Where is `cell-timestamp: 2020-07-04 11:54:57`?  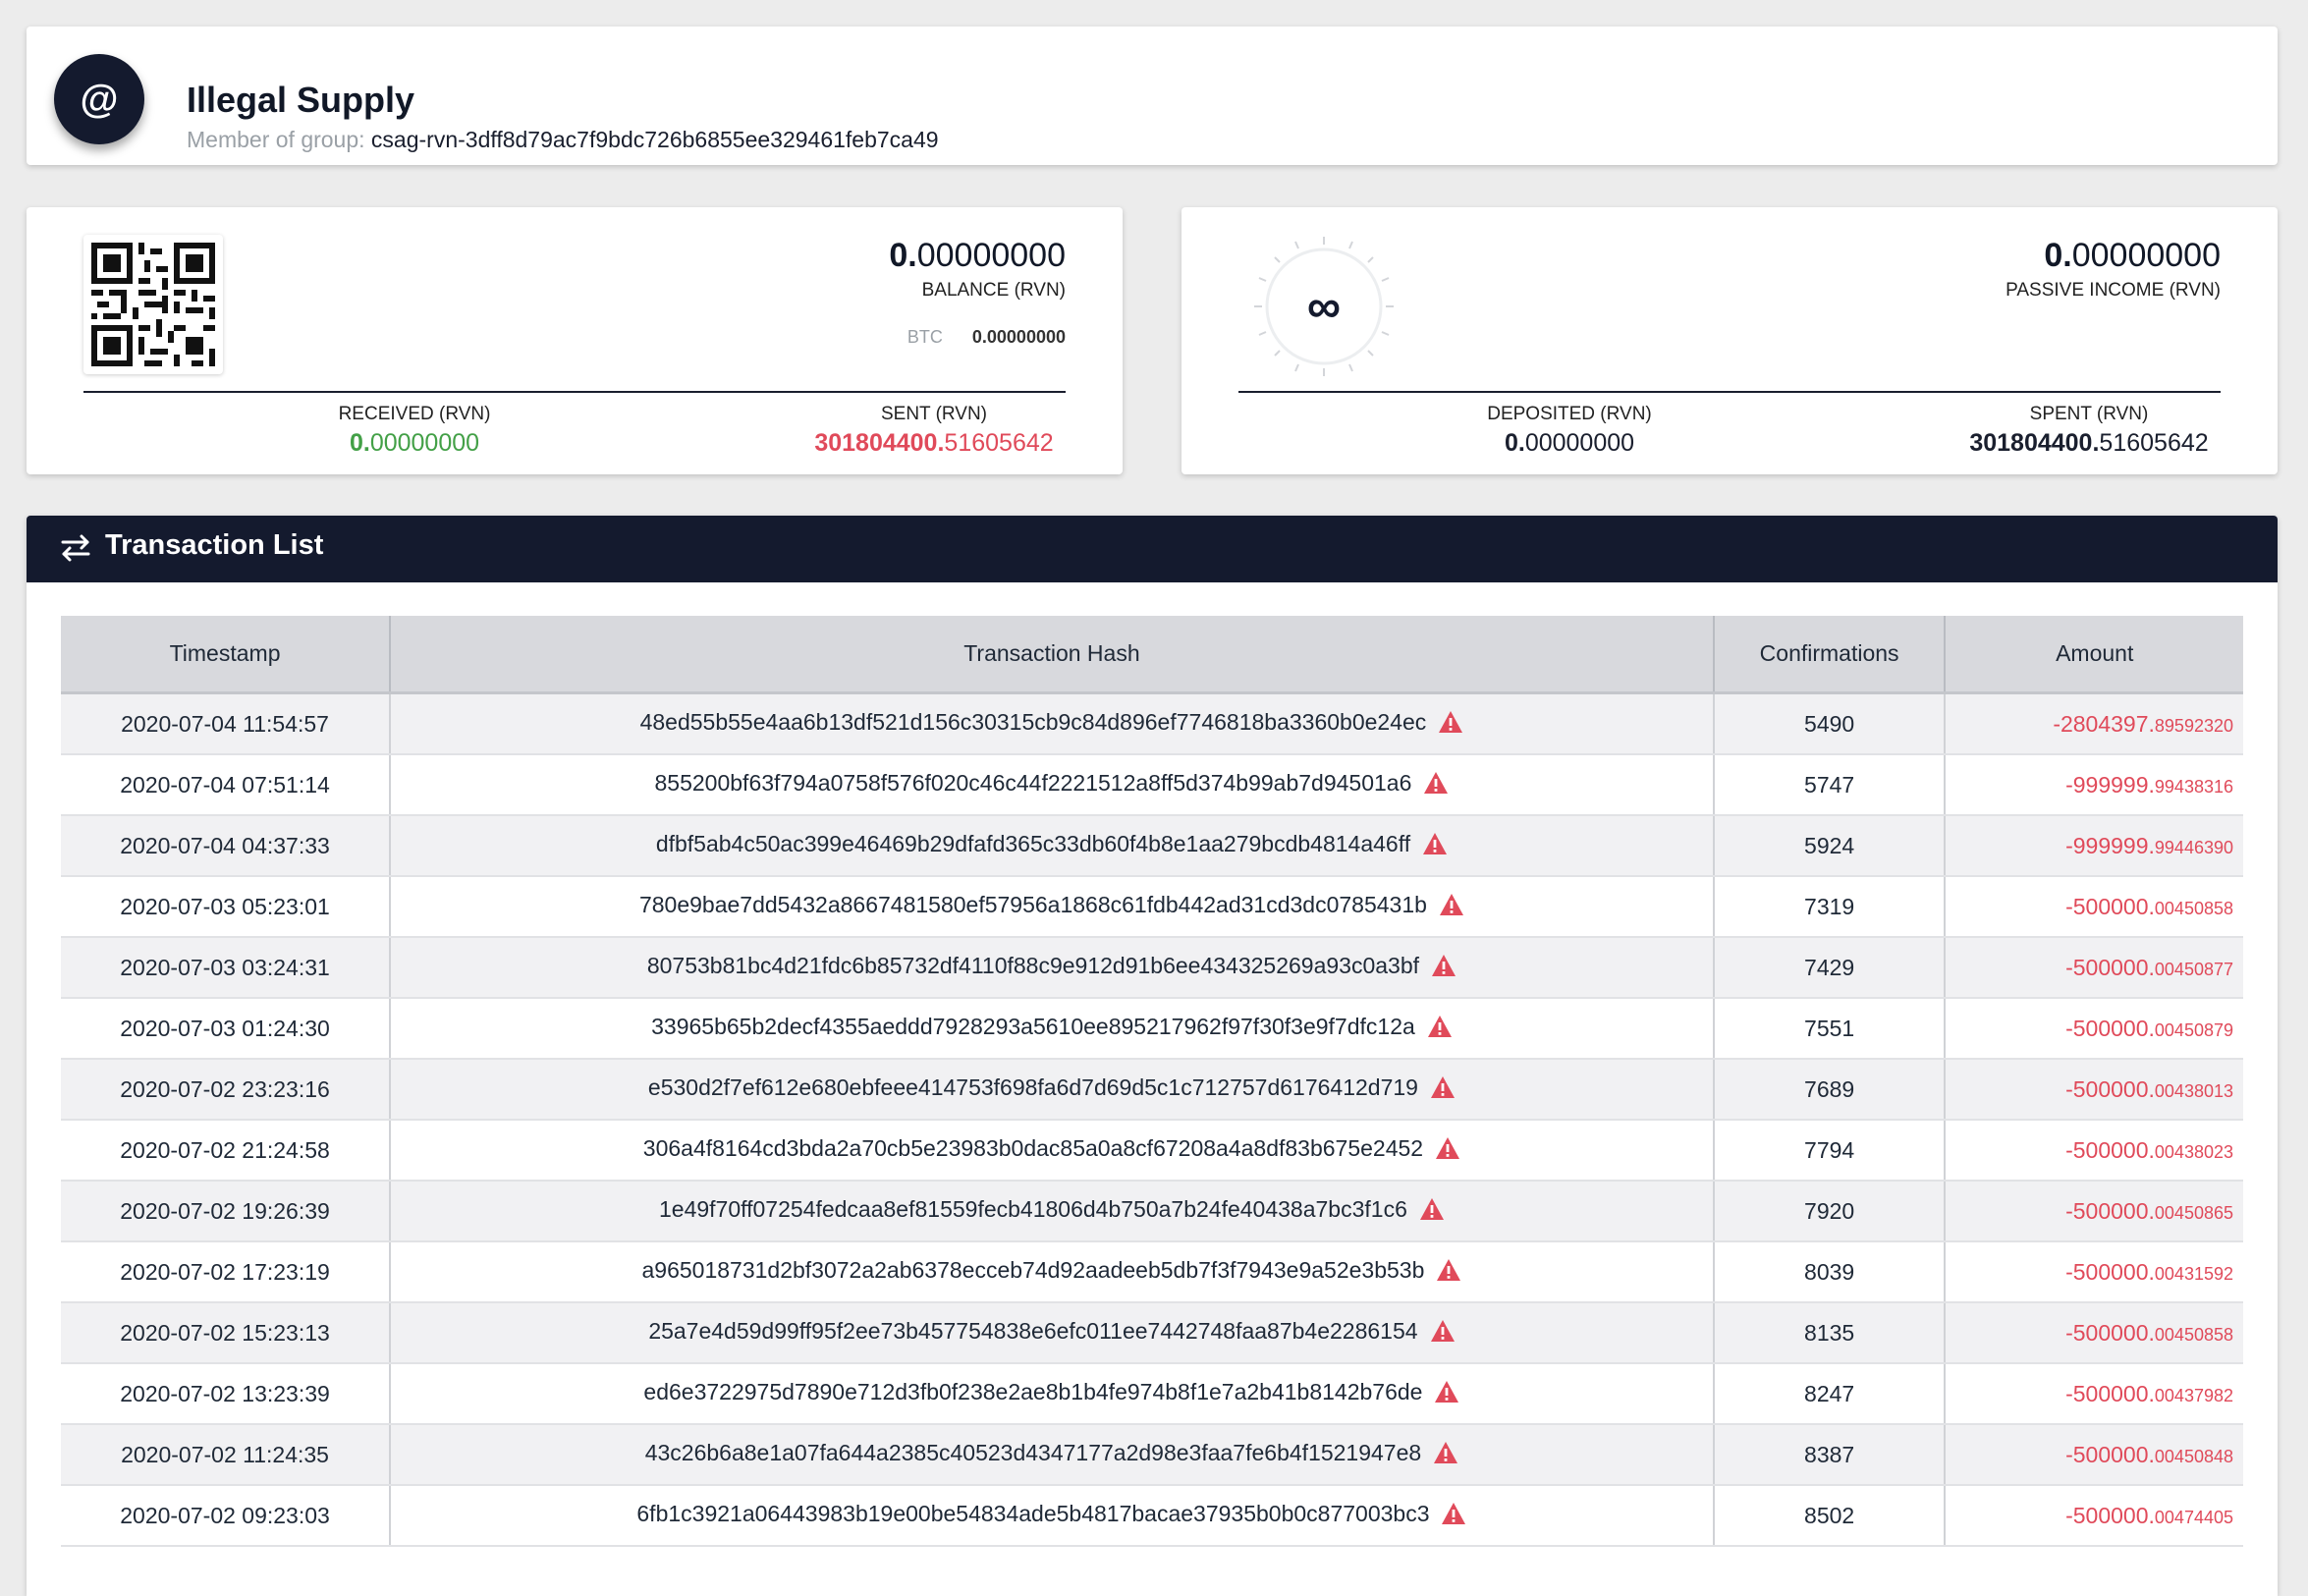
cell-timestamp: 2020-07-04 11:54:57 is located at coordinates (226, 723).